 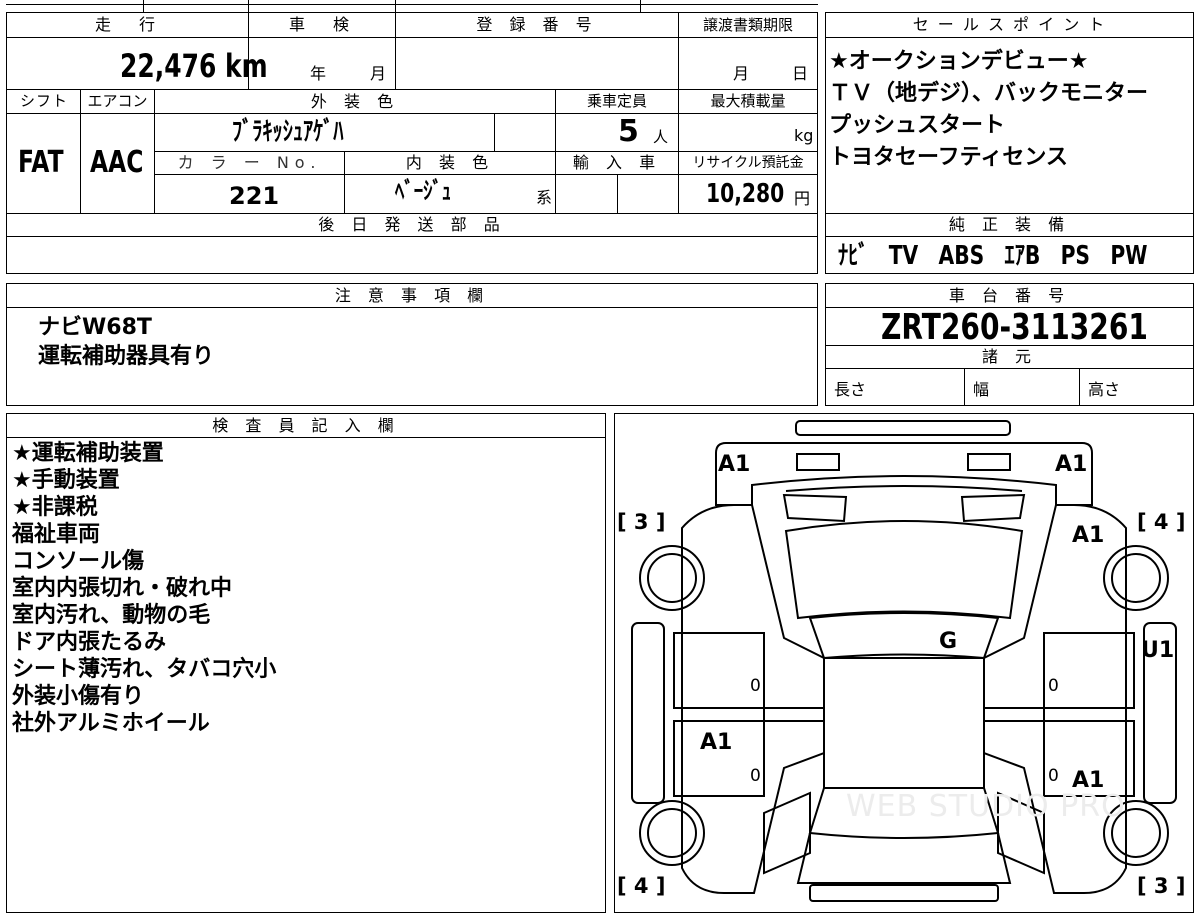 I want to click on specs-label: 諸 元, so click(x=1009, y=357).